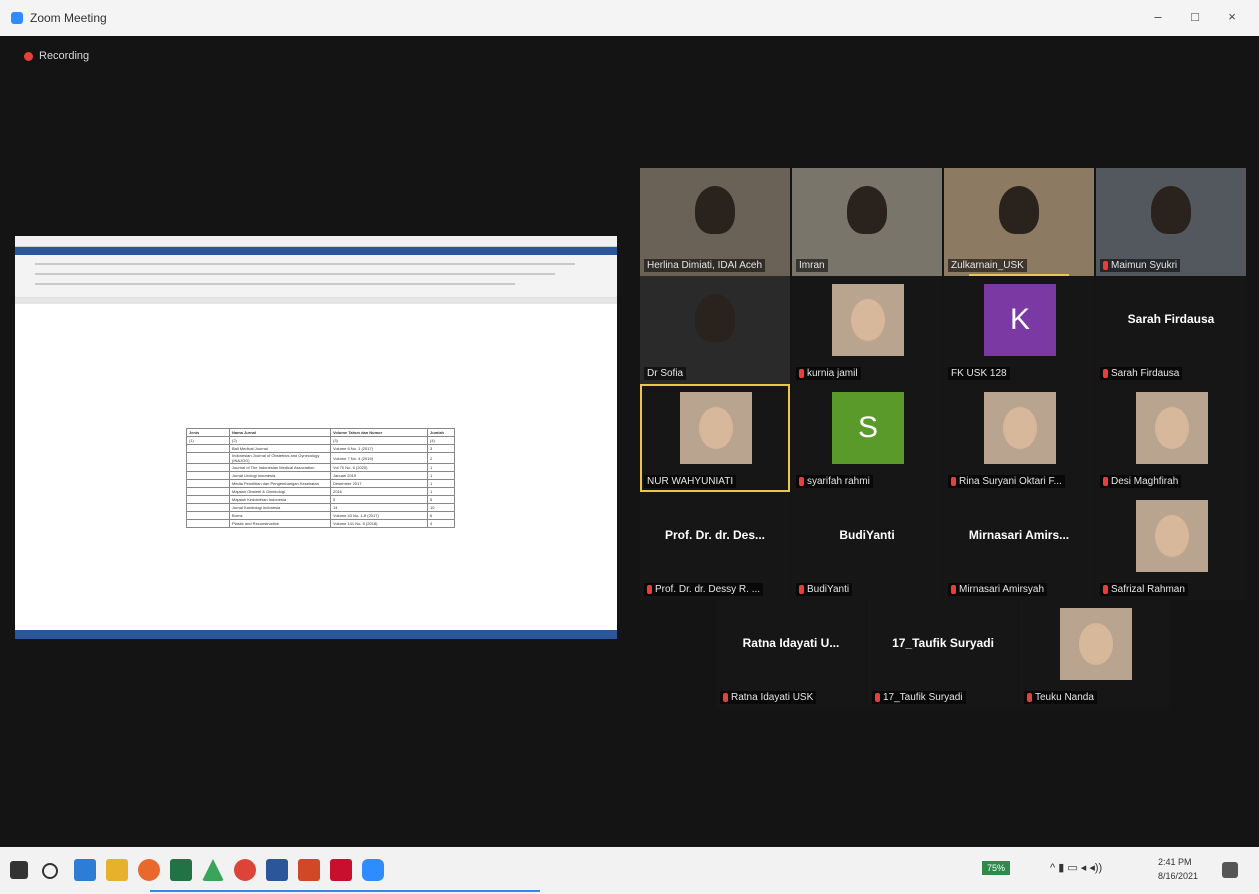  I want to click on participant-display-name: 17_Taufik Suryadi, so click(943, 643).